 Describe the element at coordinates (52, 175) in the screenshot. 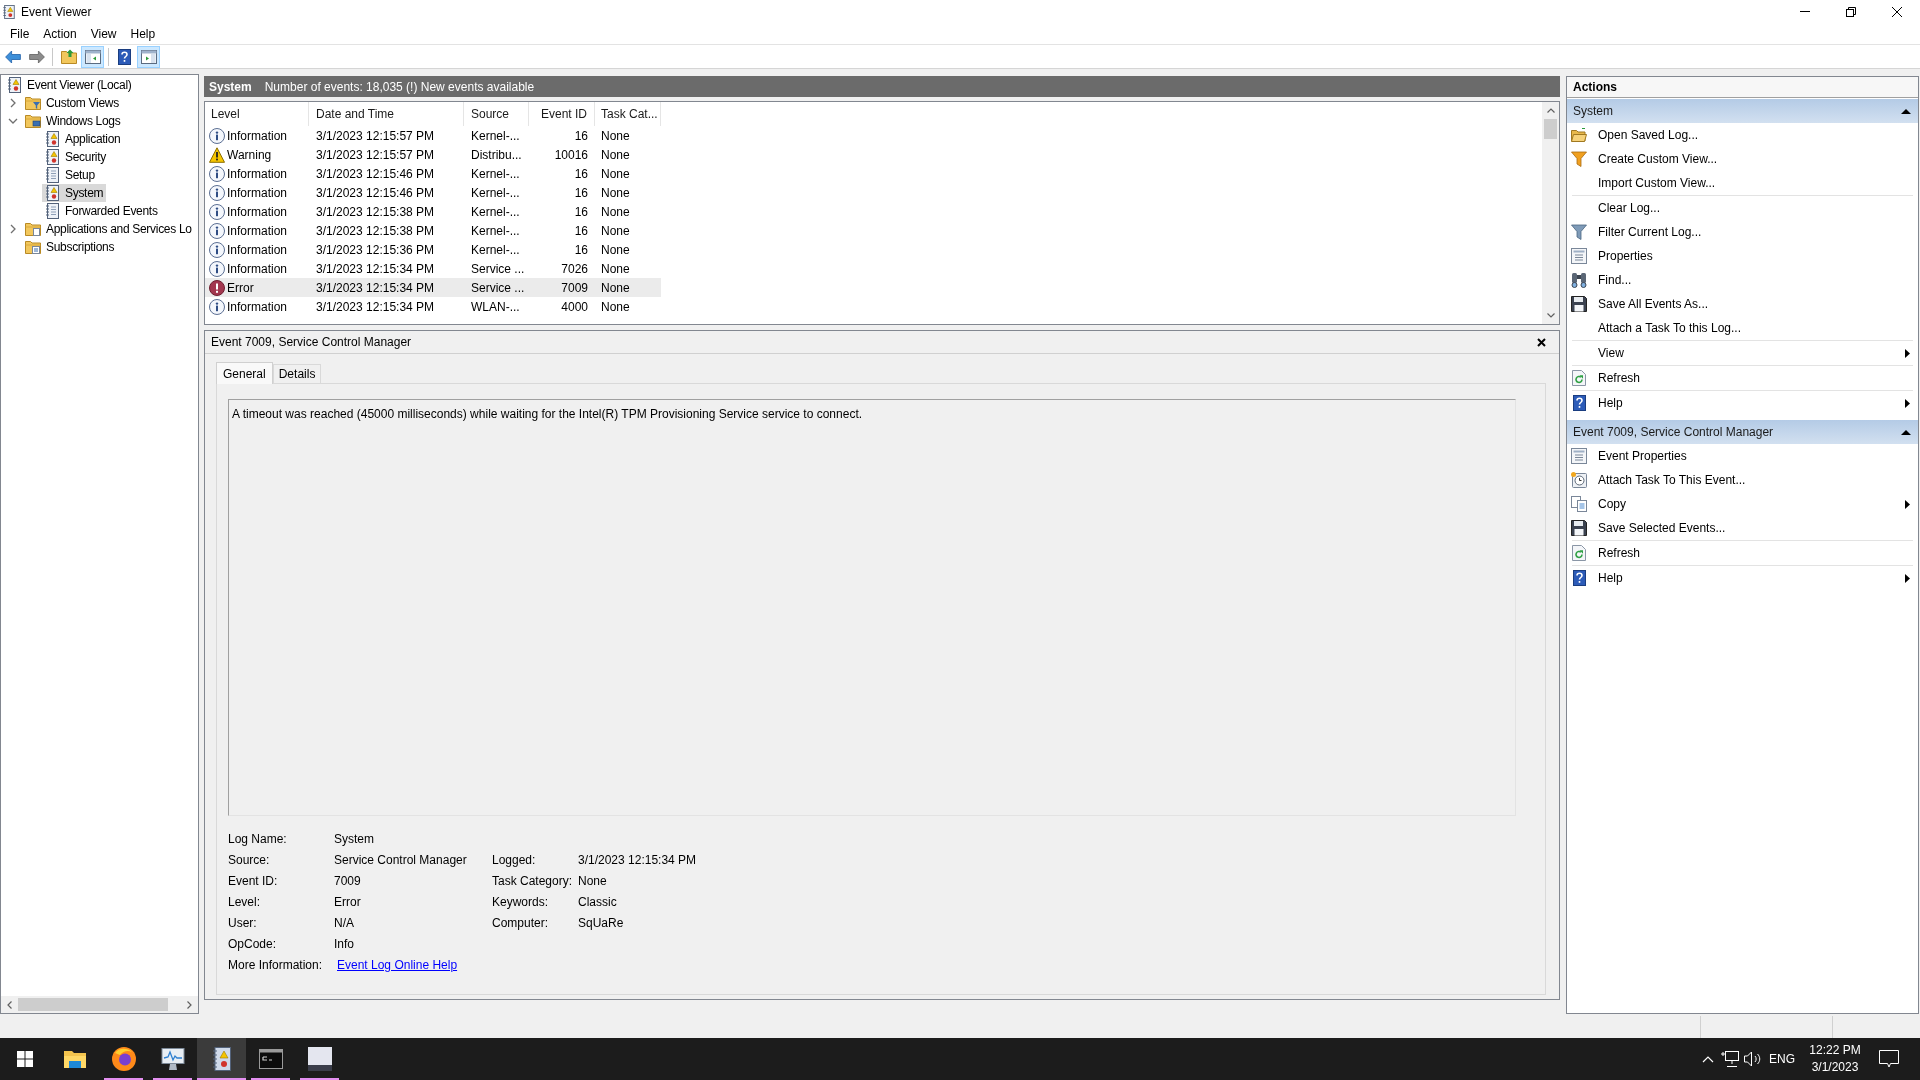

I see `notebook-icon` at that location.